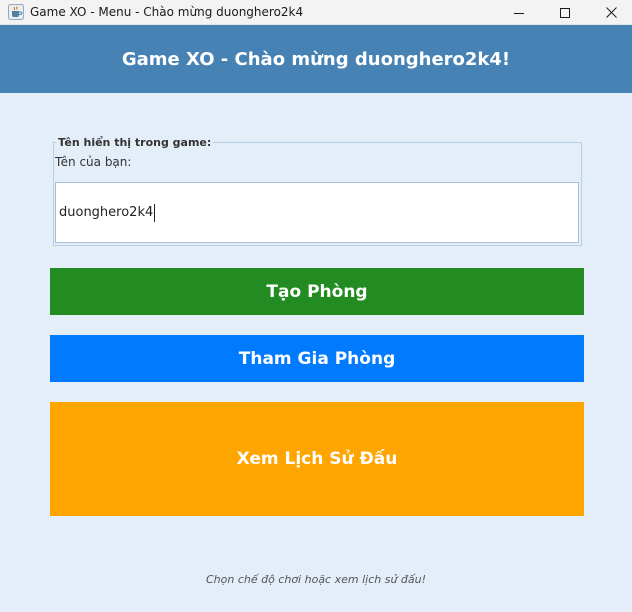  I want to click on maximize-button, so click(565, 12).